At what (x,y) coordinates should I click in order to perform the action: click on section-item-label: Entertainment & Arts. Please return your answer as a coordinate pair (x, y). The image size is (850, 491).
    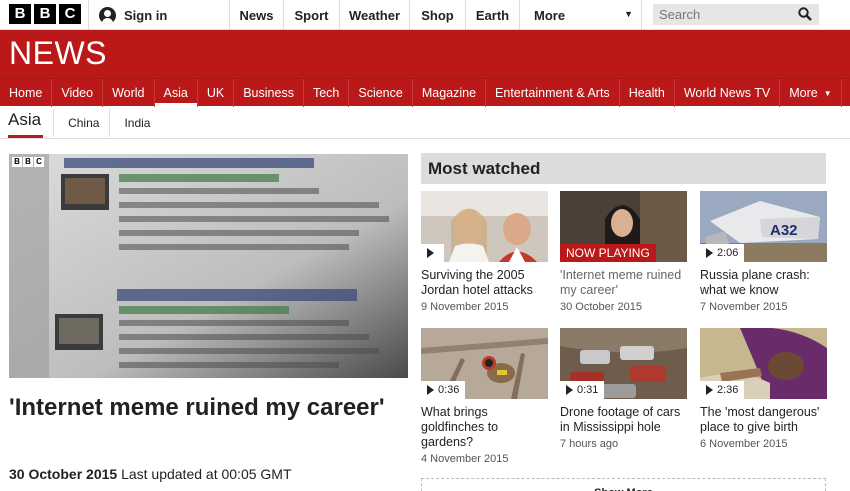
    Looking at the image, I should click on (552, 93).